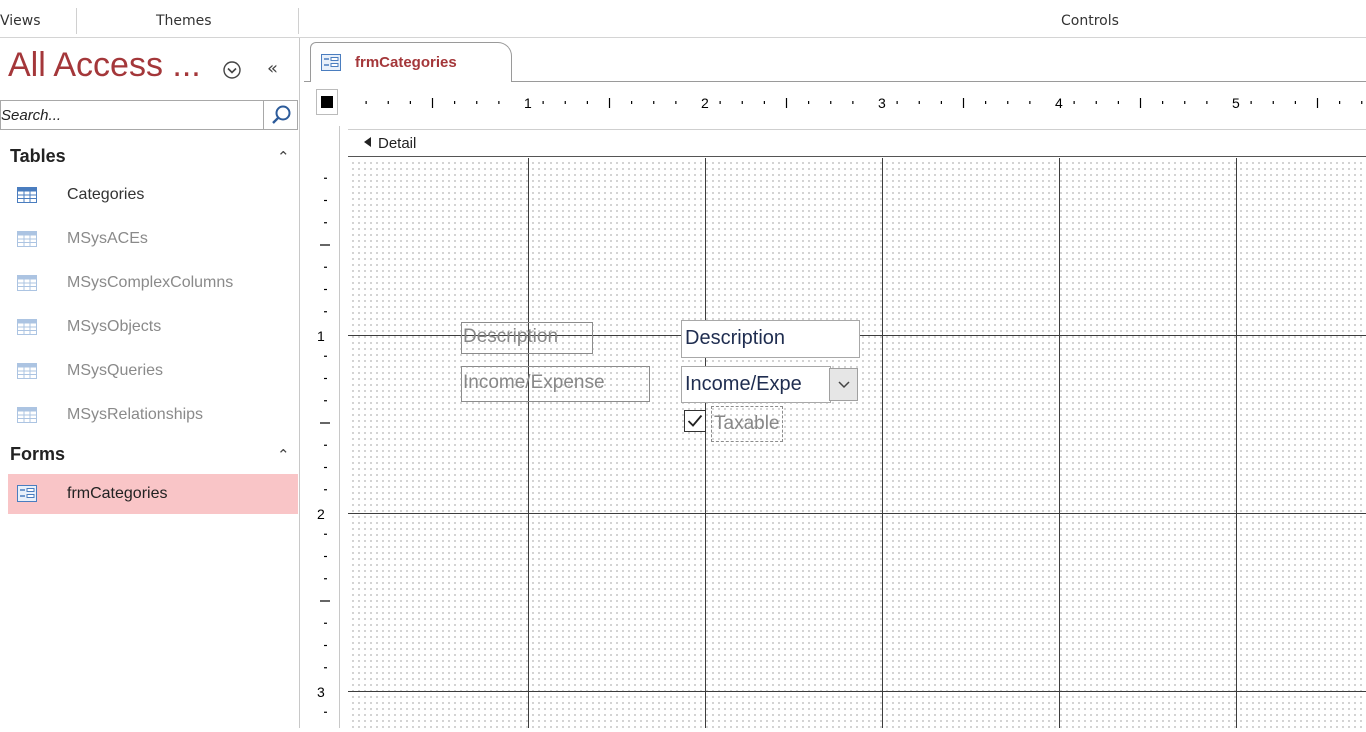 Image resolution: width=1366 pixels, height=732 pixels. What do you see at coordinates (115, 370) in the screenshot?
I see `nav-item-label: MSysQueries` at bounding box center [115, 370].